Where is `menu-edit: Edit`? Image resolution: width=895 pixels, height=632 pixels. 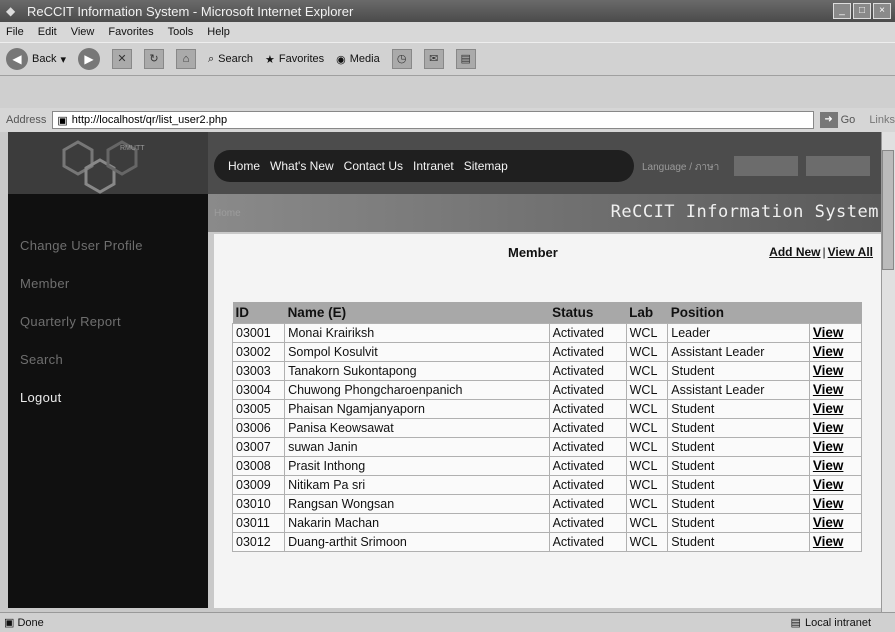 menu-edit: Edit is located at coordinates (47, 32).